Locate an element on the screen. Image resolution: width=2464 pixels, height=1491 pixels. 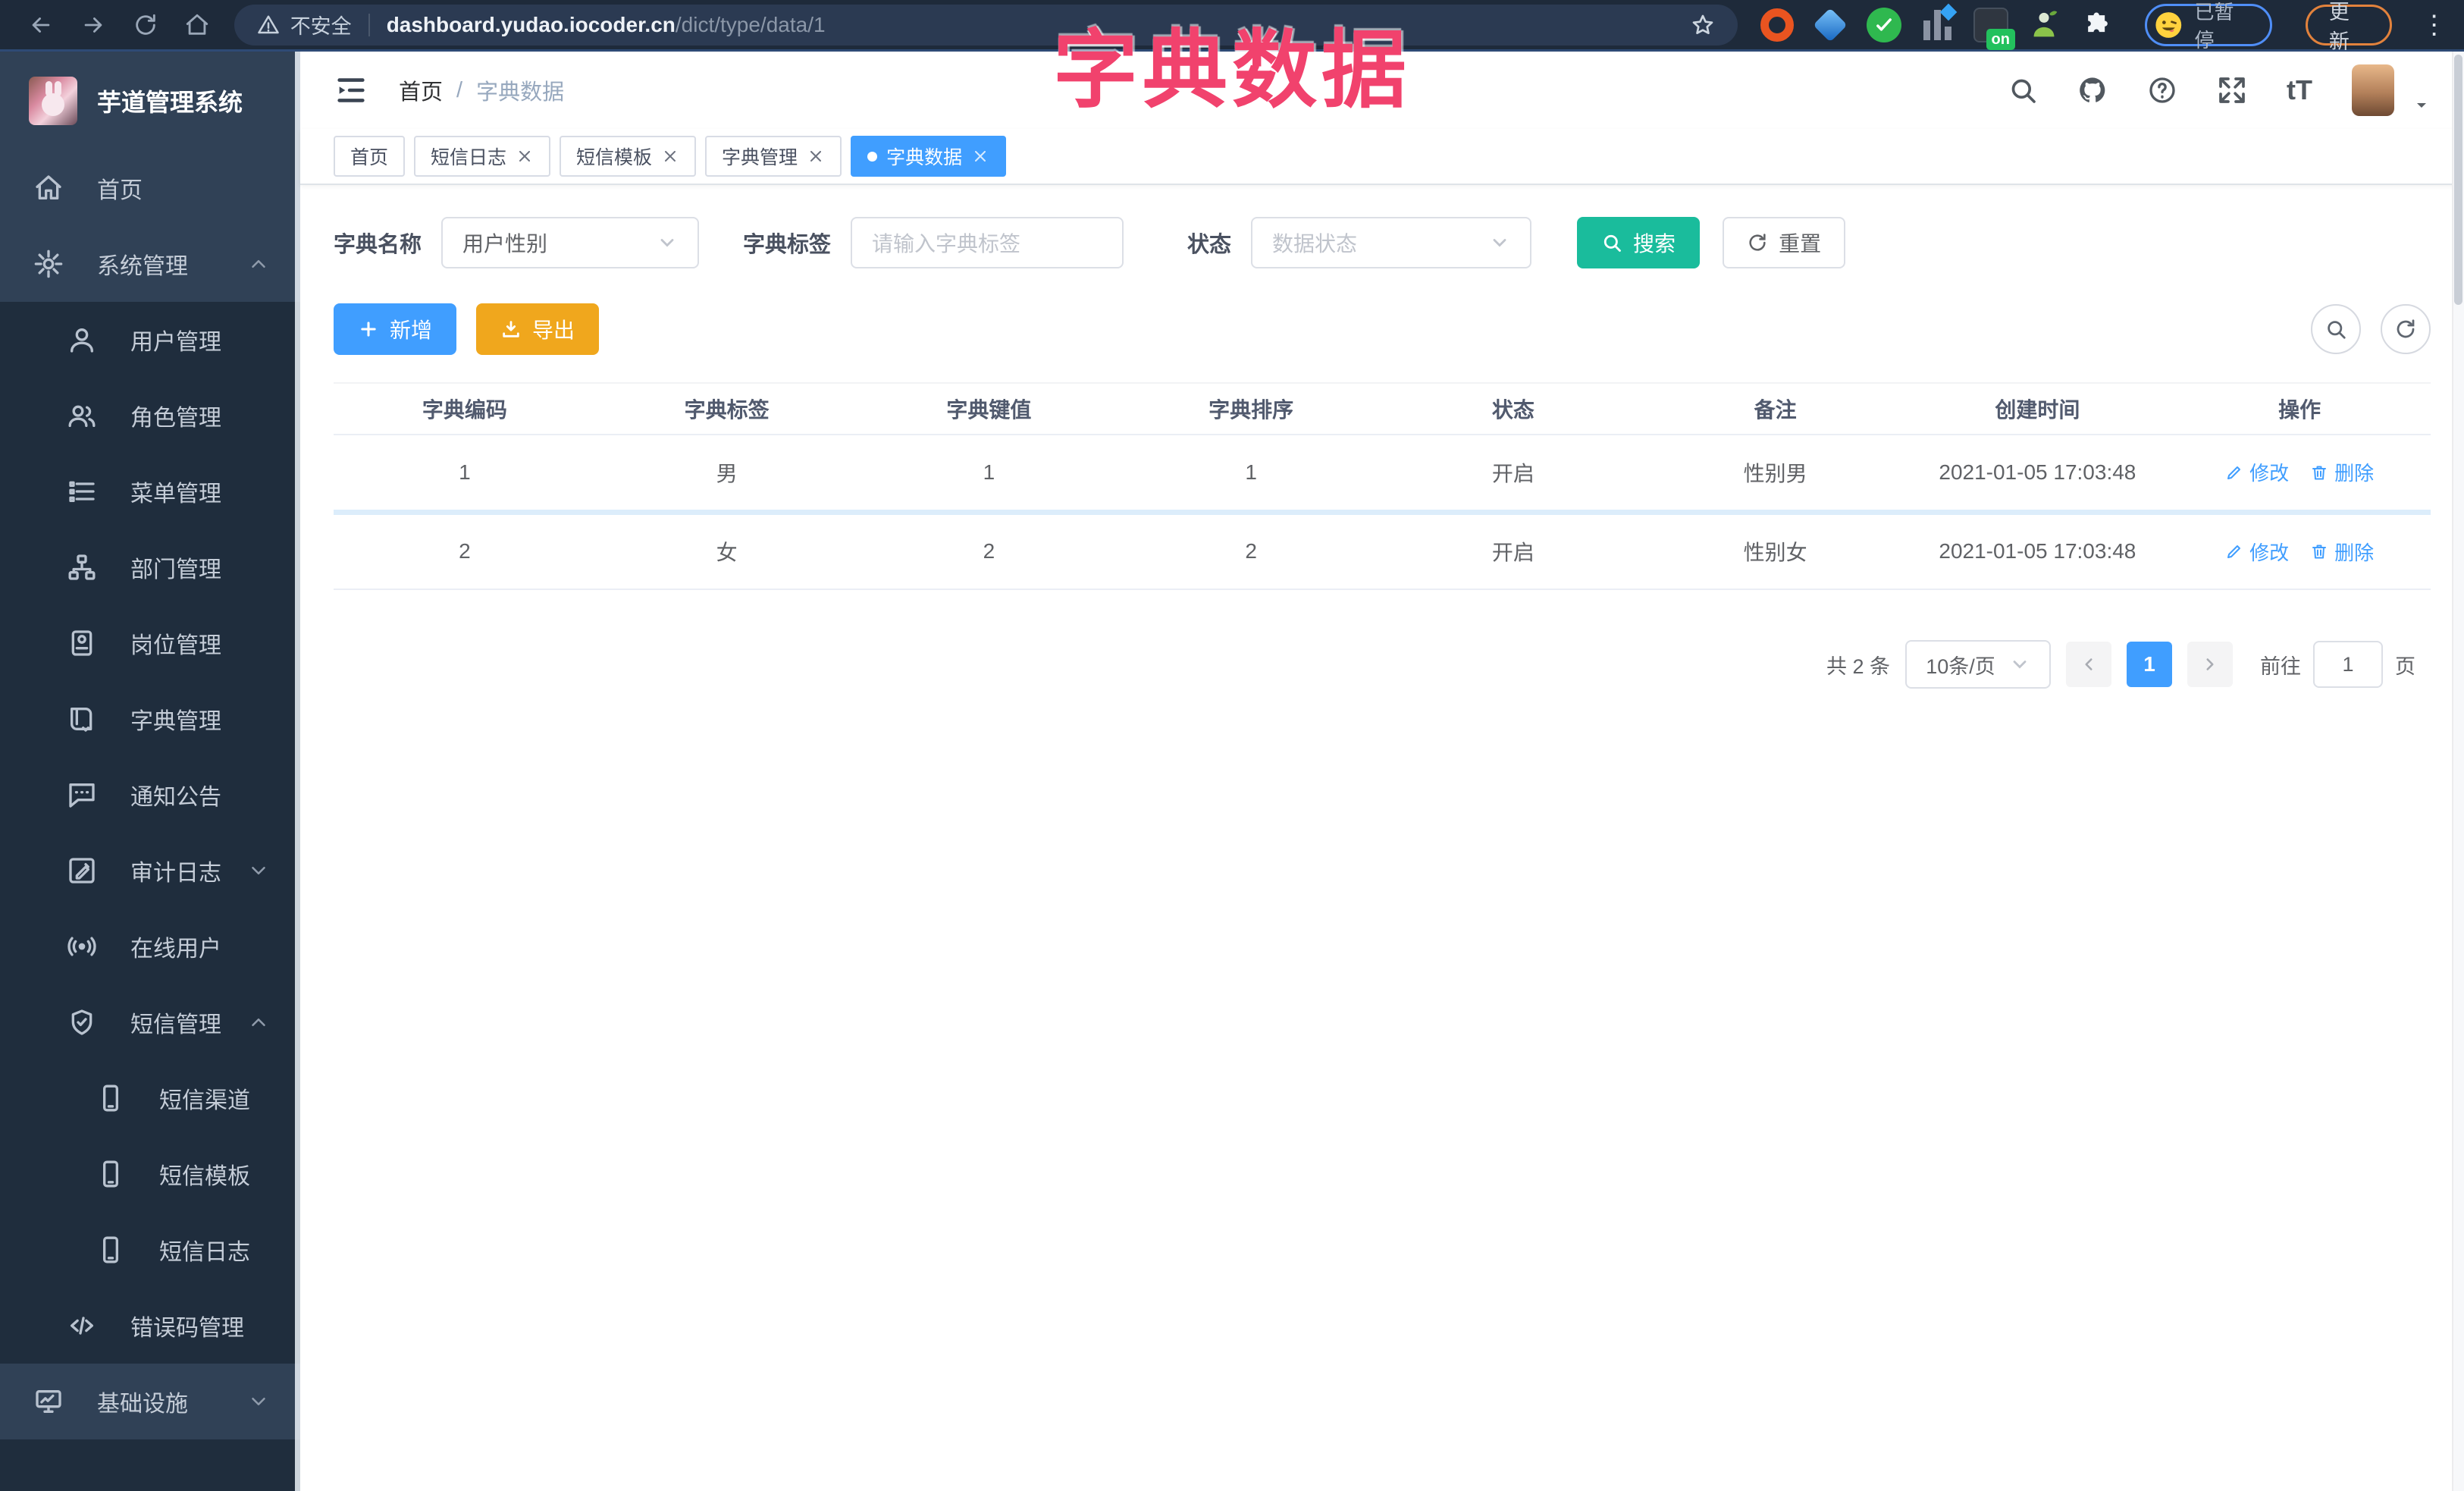
sidebar-scrollbar is located at coordinates (297, 771).